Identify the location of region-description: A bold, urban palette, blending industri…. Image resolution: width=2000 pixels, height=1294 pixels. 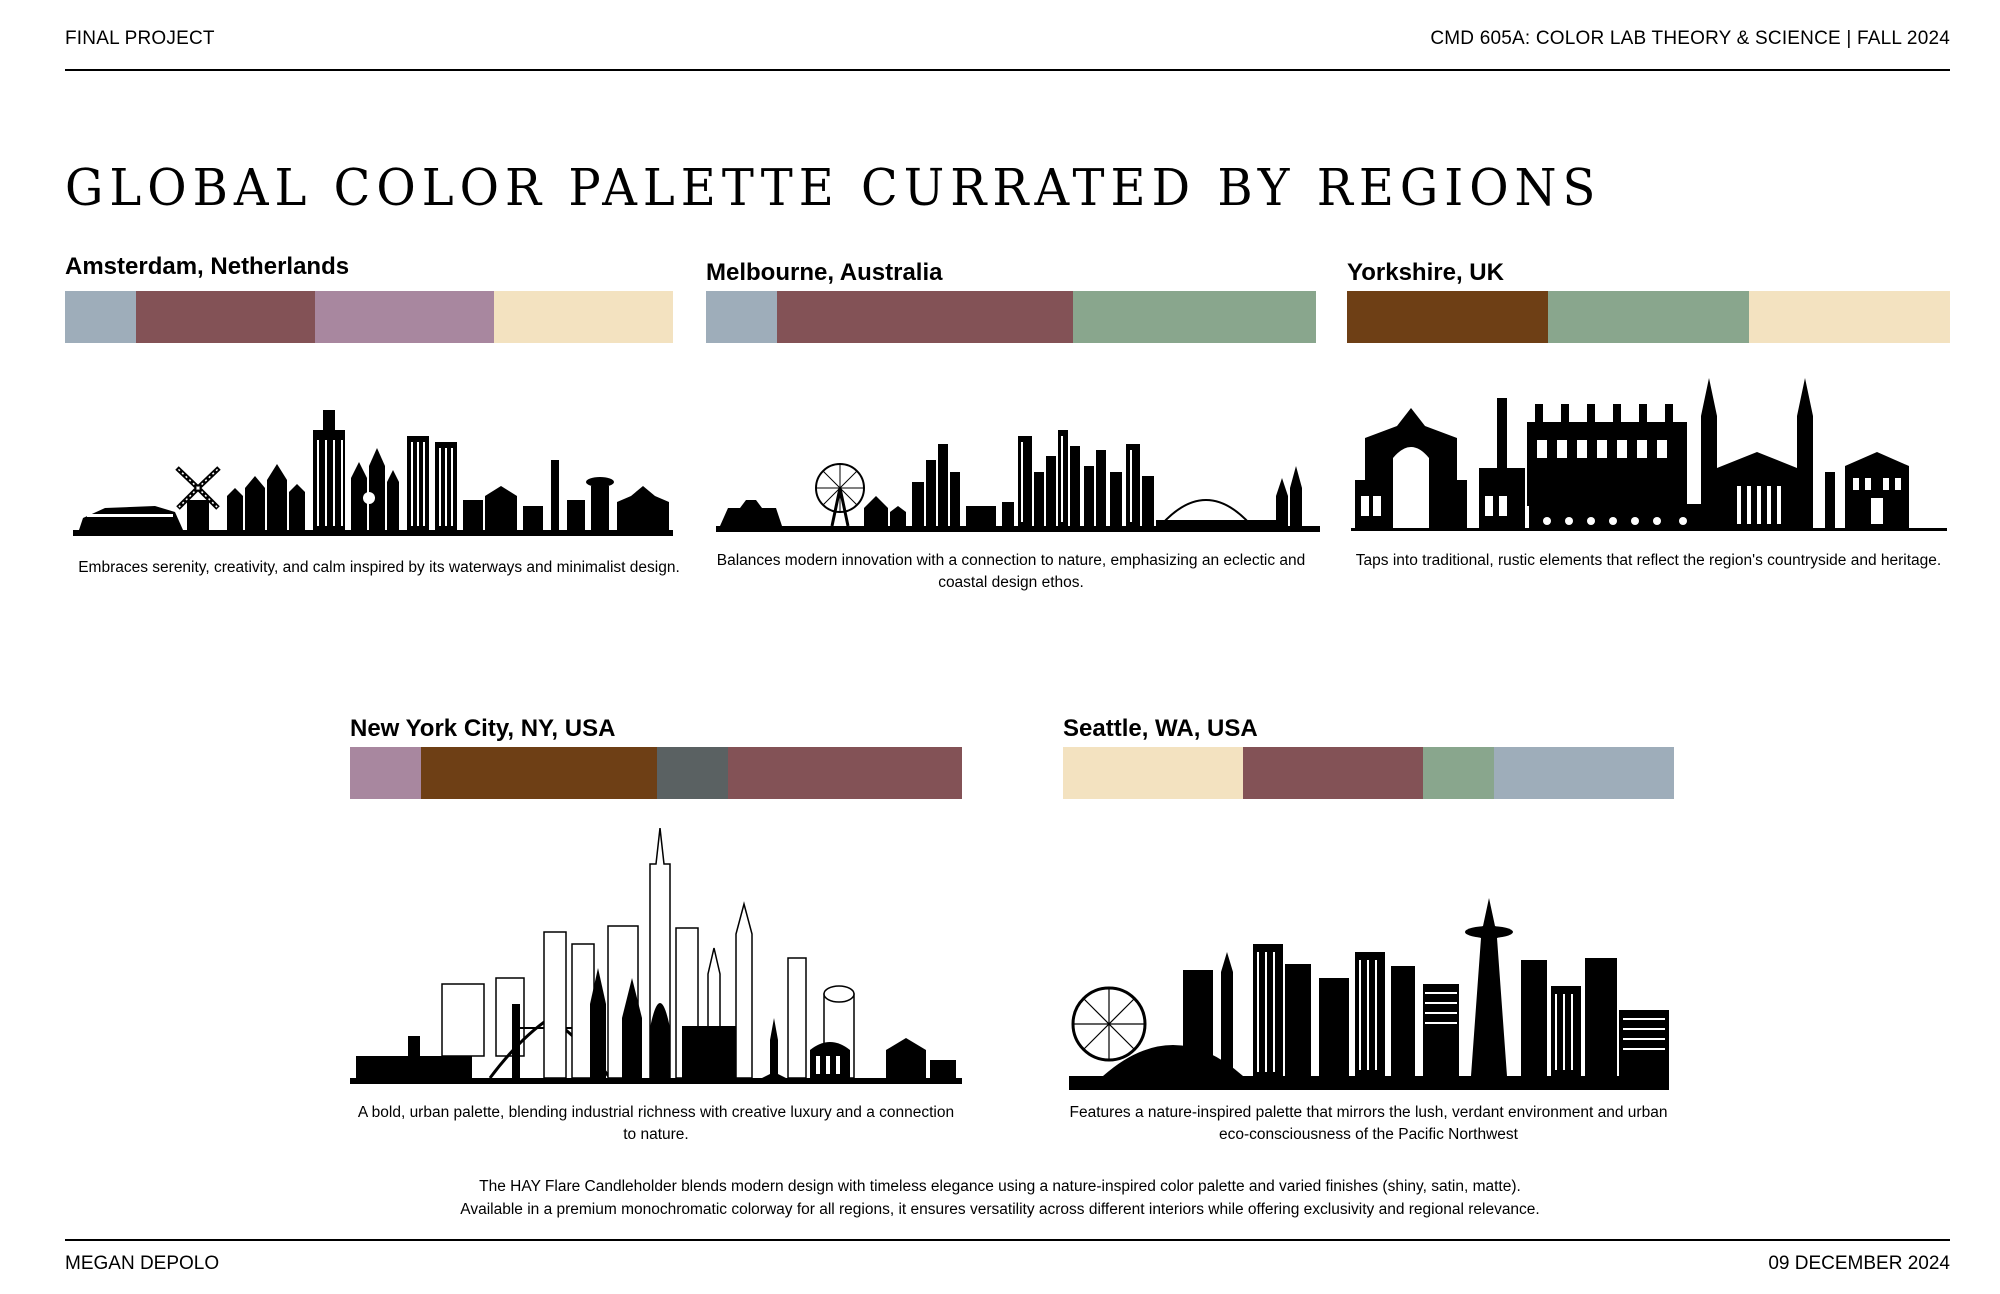
(656, 1123).